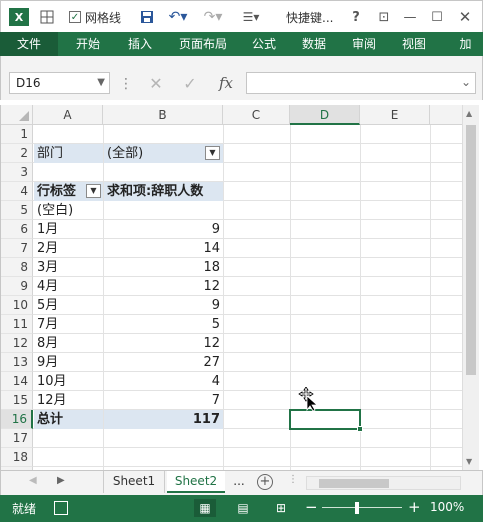 This screenshot has height=522, width=483. I want to click on row-label-filter-button: ▼, so click(93, 191).